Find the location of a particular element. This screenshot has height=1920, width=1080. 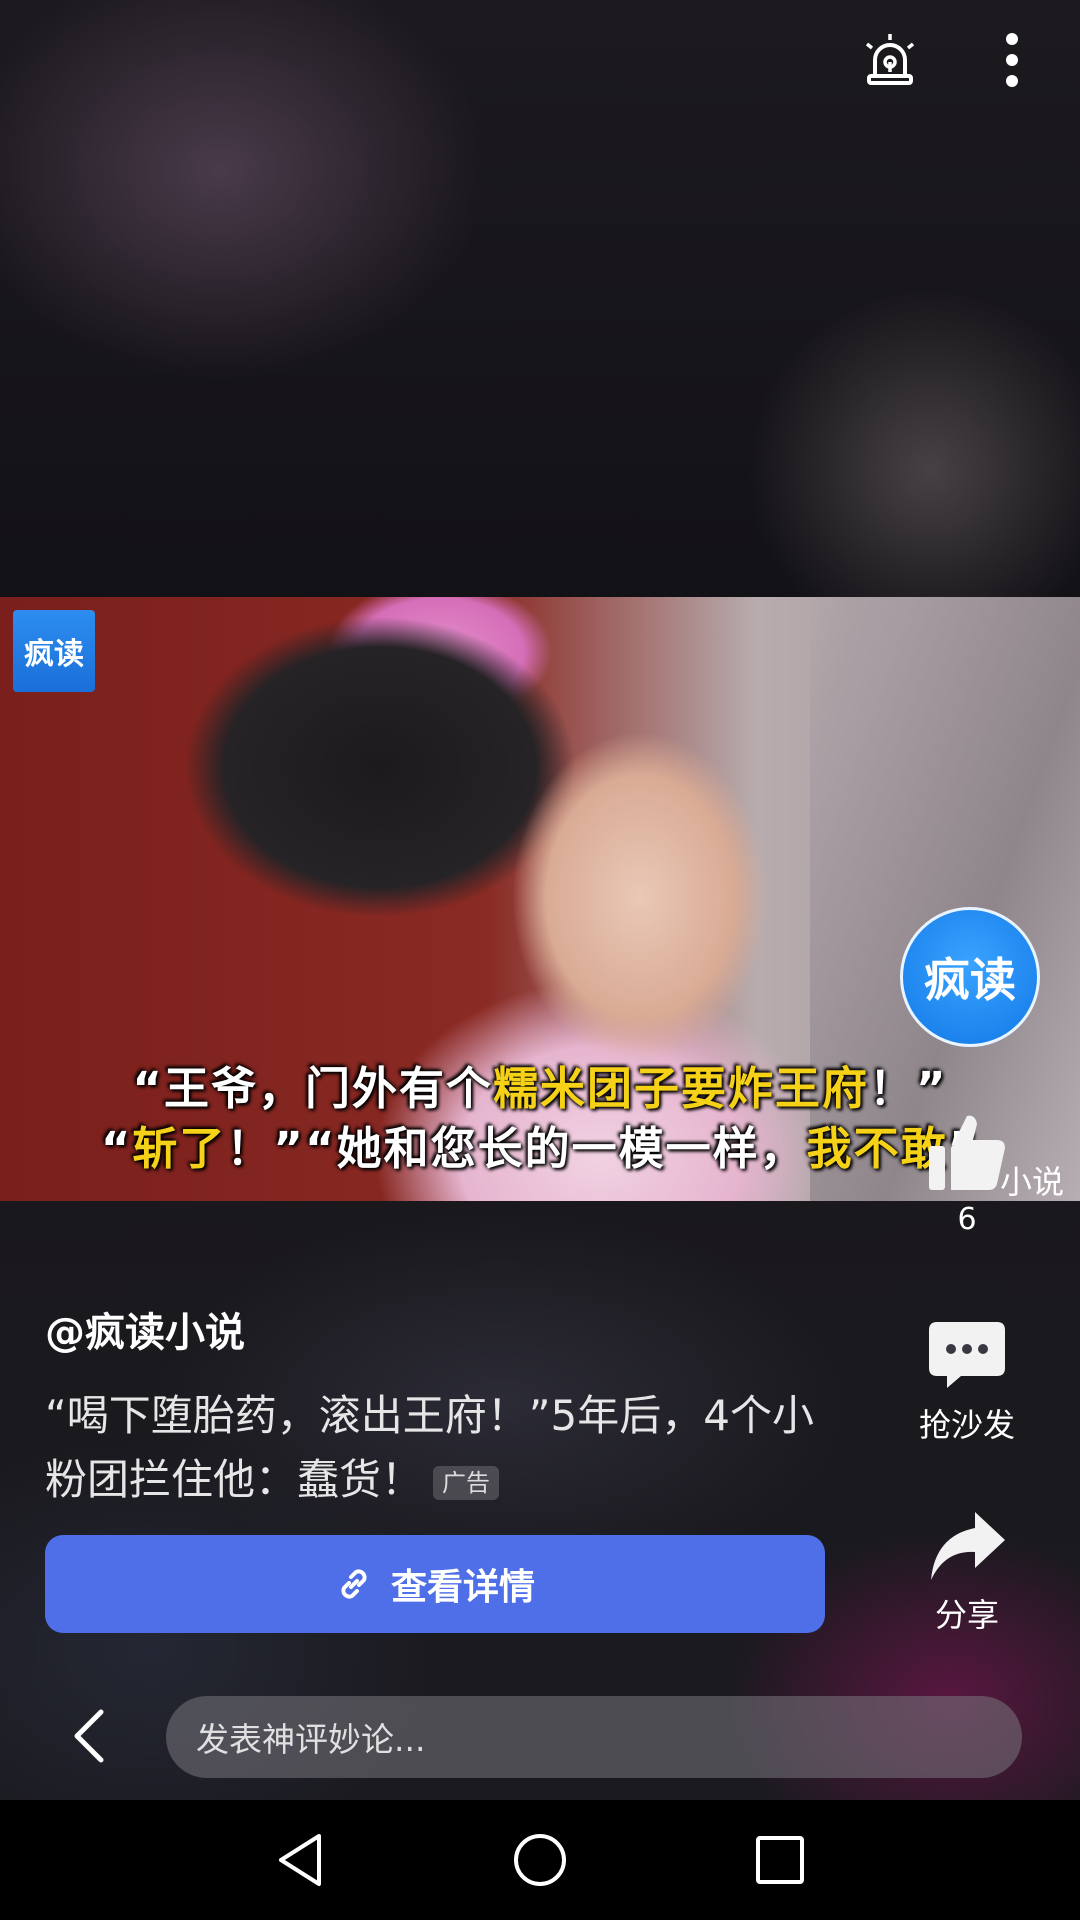

author-name: @疯读小说 is located at coordinates (145, 1329).